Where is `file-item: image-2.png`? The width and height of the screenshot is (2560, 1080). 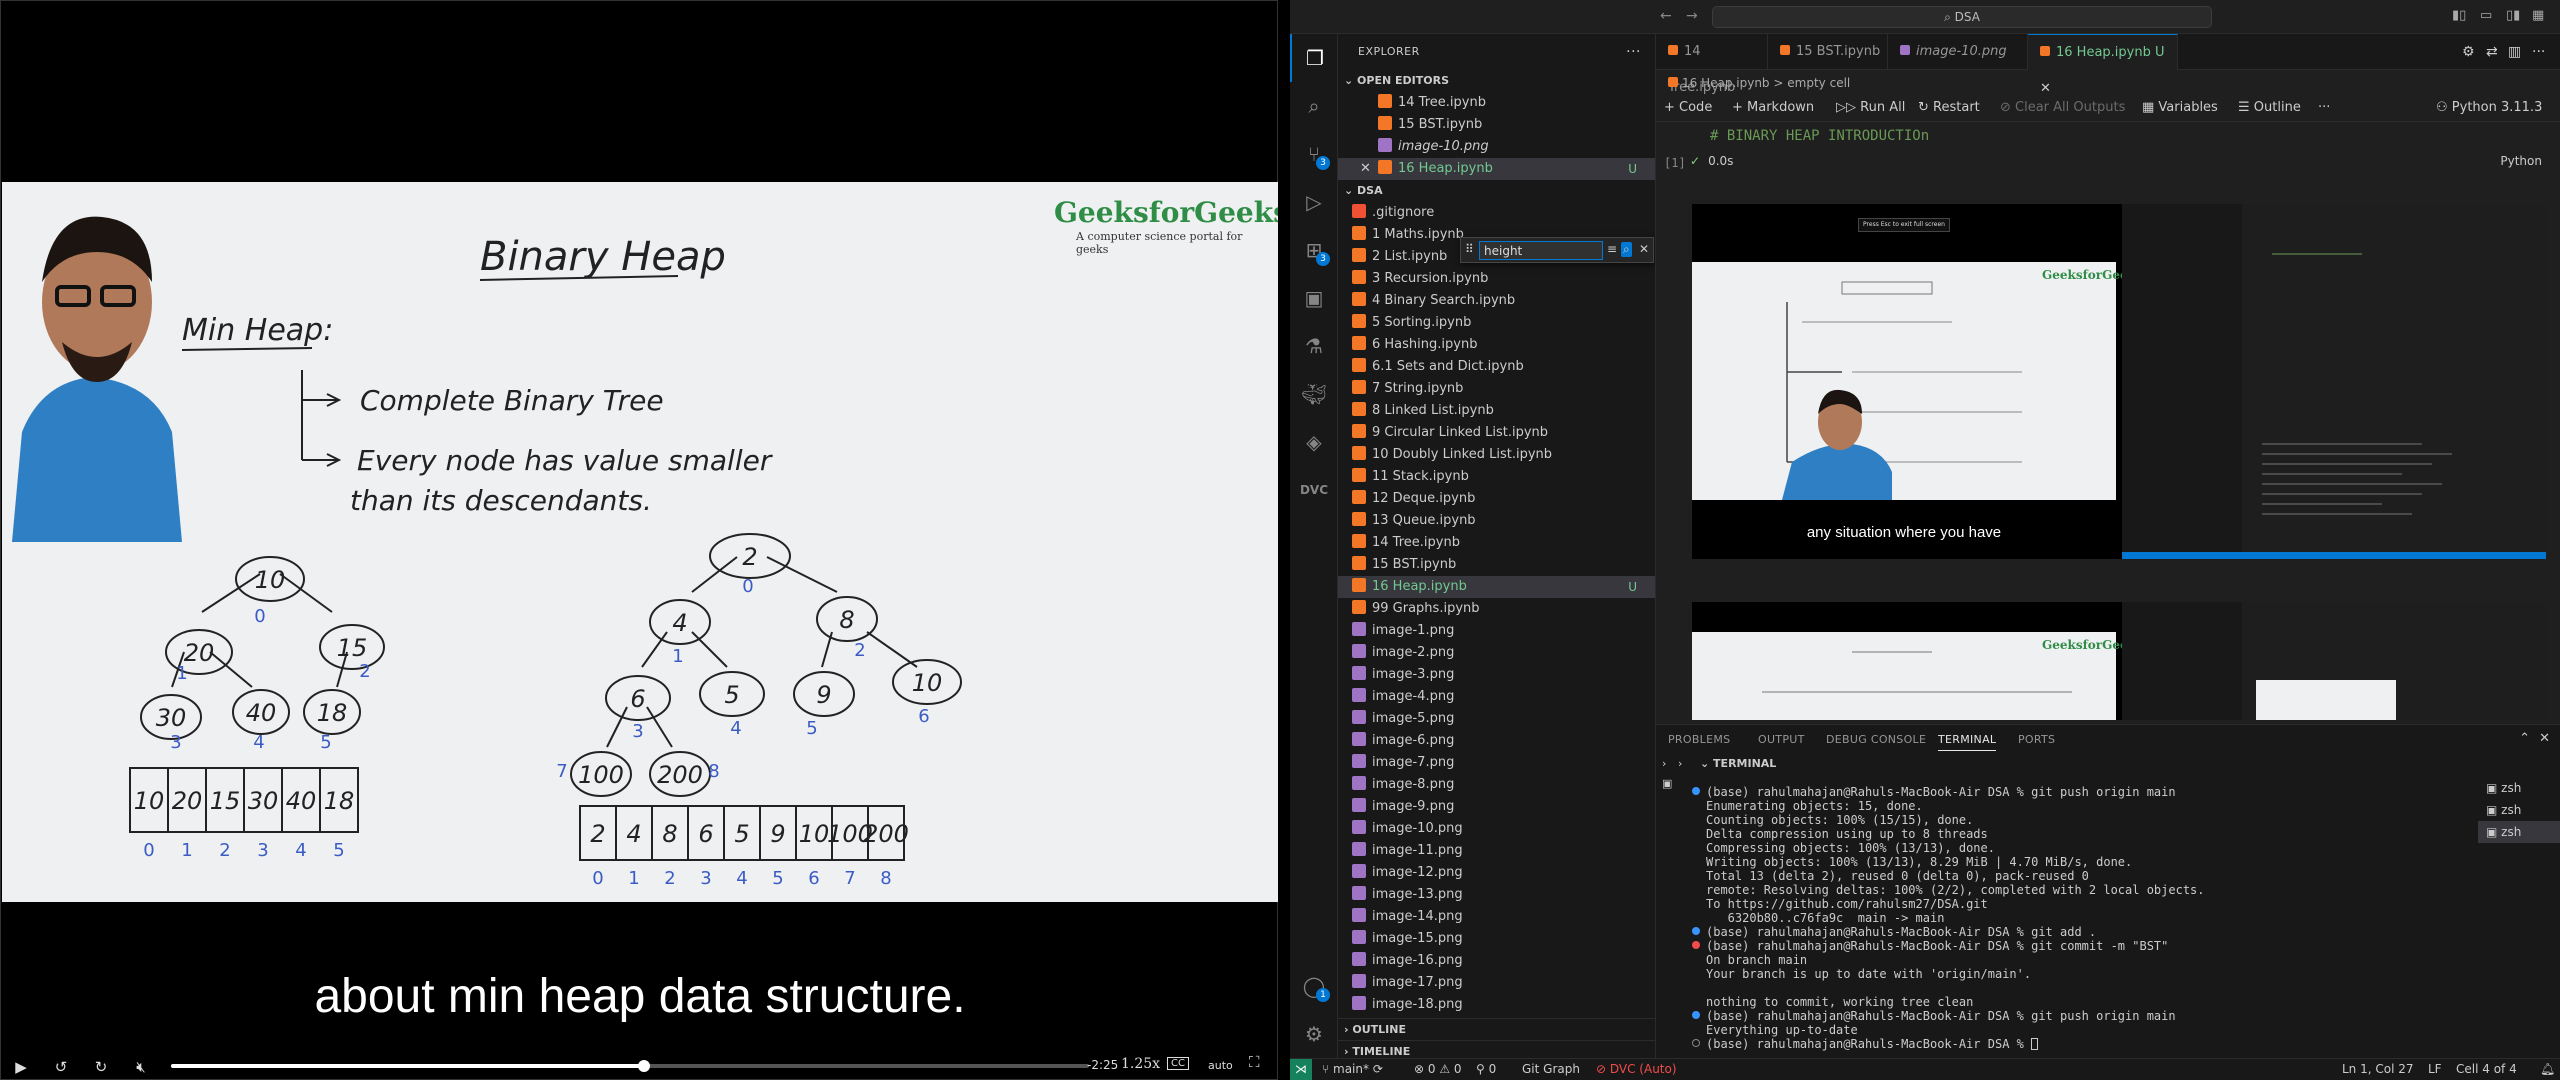
file-item: image-2.png is located at coordinates (1496, 653).